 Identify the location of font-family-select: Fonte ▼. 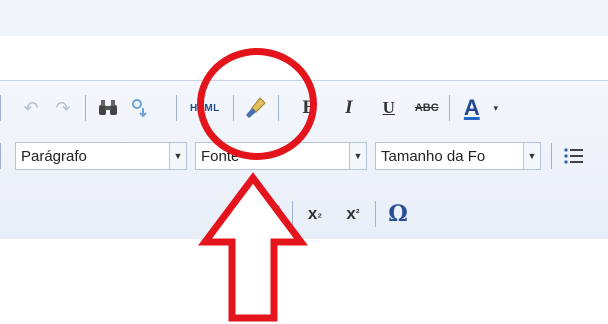
(281, 156).